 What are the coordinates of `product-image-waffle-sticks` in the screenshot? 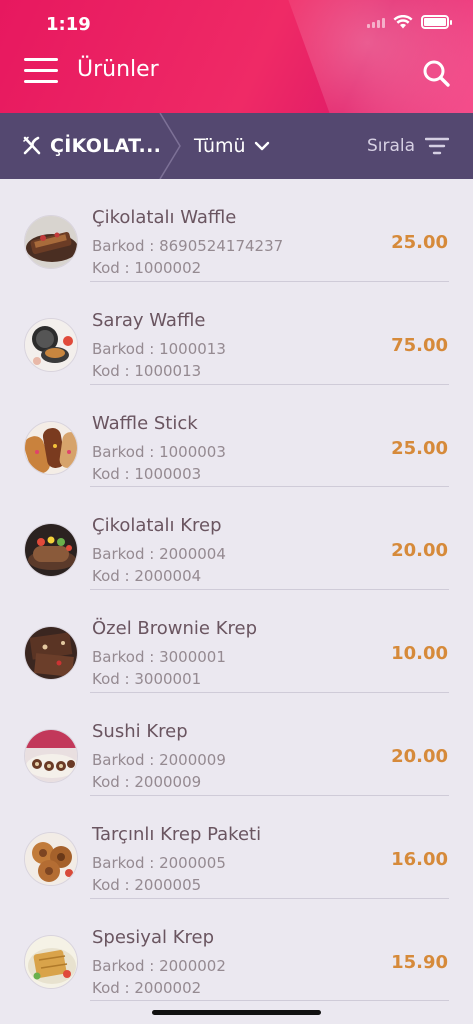 It's located at (51, 447).